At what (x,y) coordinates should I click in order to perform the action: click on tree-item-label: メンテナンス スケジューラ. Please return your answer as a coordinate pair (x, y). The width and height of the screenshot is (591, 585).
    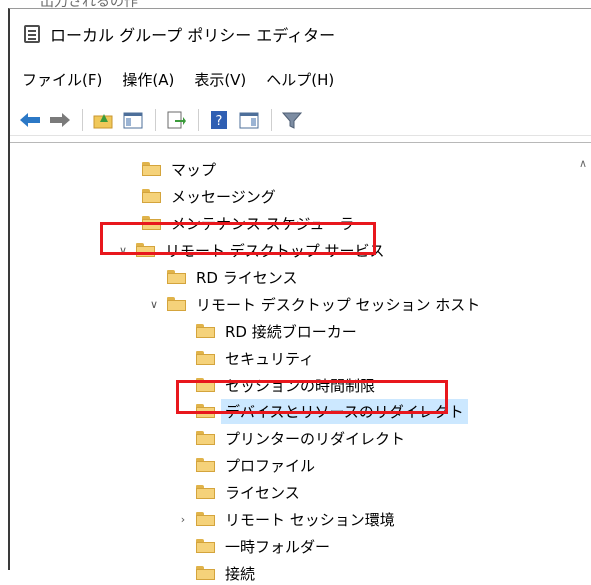
    Looking at the image, I should click on (263, 223).